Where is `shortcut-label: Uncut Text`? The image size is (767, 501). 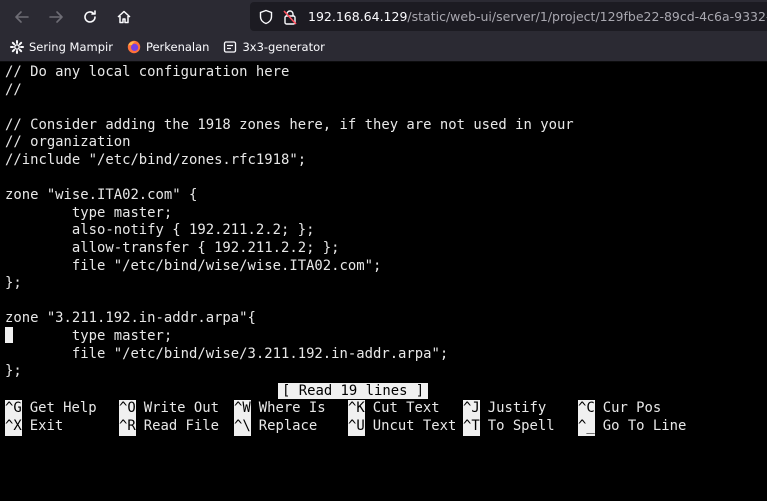 shortcut-label: Uncut Text is located at coordinates (414, 426).